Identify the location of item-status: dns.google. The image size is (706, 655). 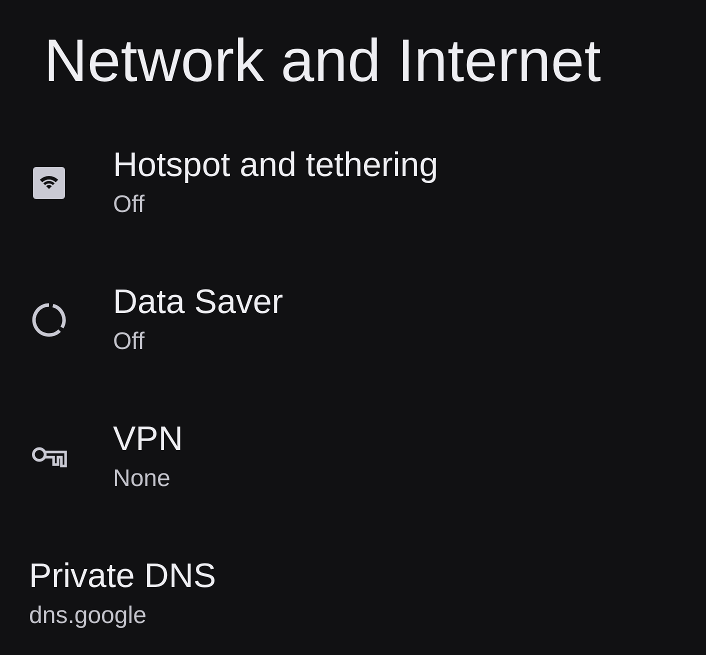
(87, 616).